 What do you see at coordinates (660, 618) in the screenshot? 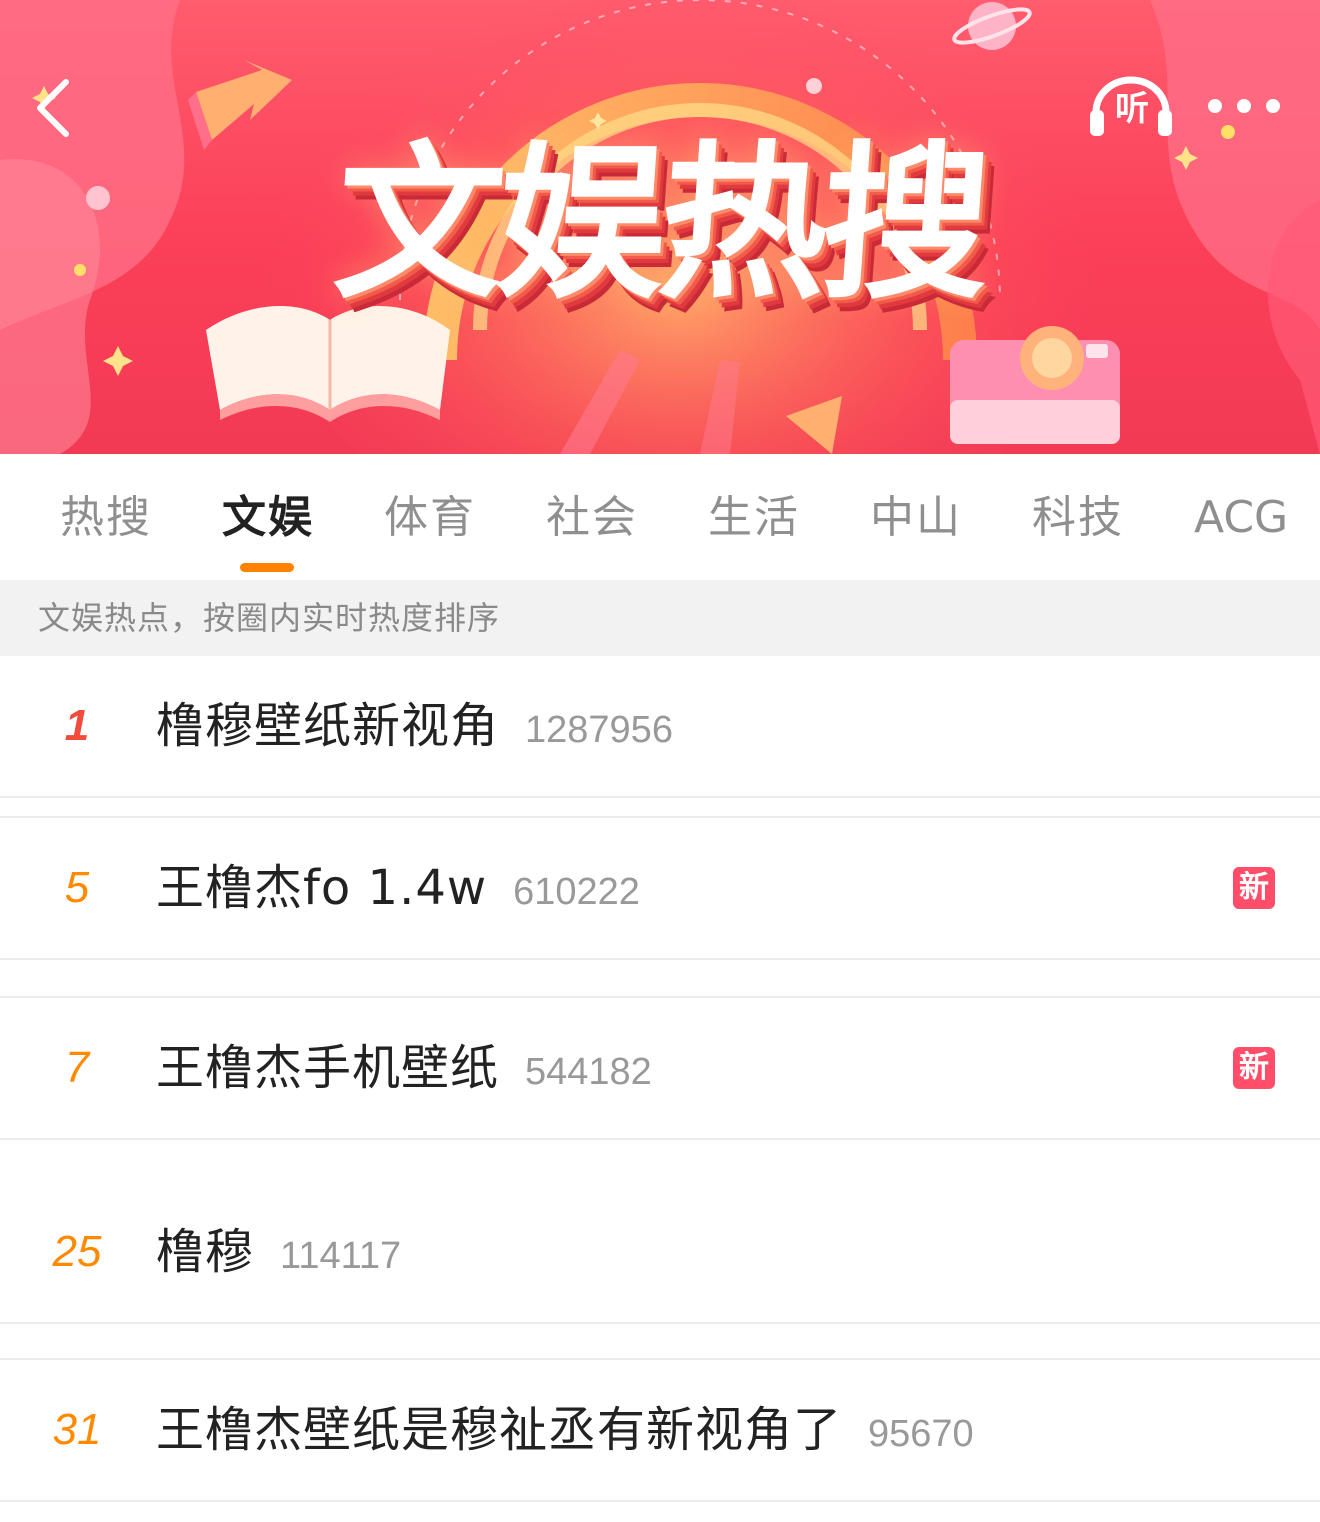
I see `list-description: 文娱热点，按圈内实时热度排序` at bounding box center [660, 618].